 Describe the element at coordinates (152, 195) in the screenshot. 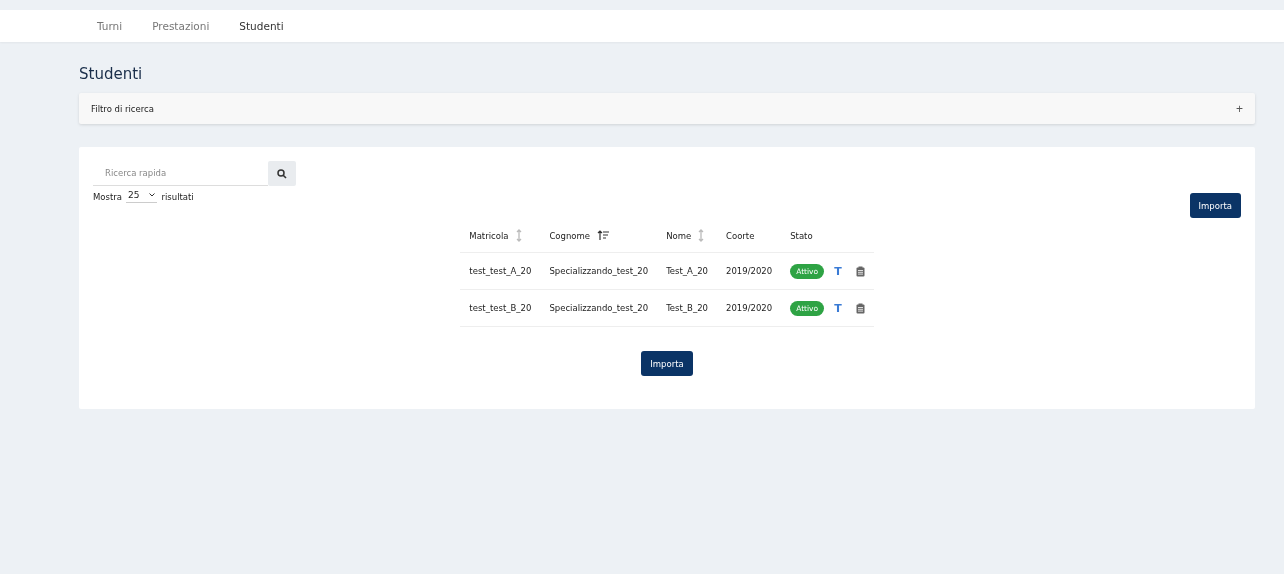

I see `chevron-down-icon` at that location.